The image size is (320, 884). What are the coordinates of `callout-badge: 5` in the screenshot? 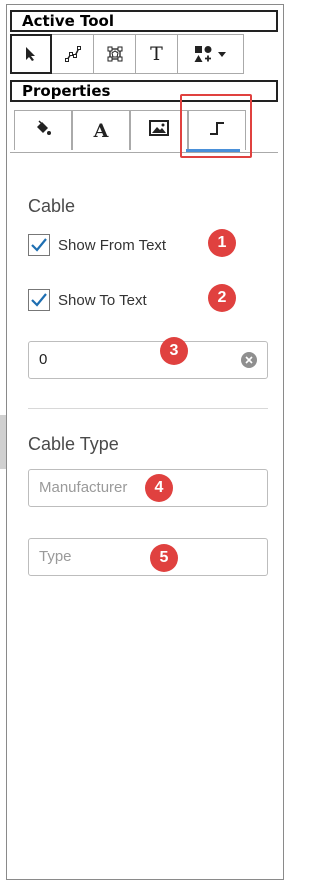 It's located at (164, 558).